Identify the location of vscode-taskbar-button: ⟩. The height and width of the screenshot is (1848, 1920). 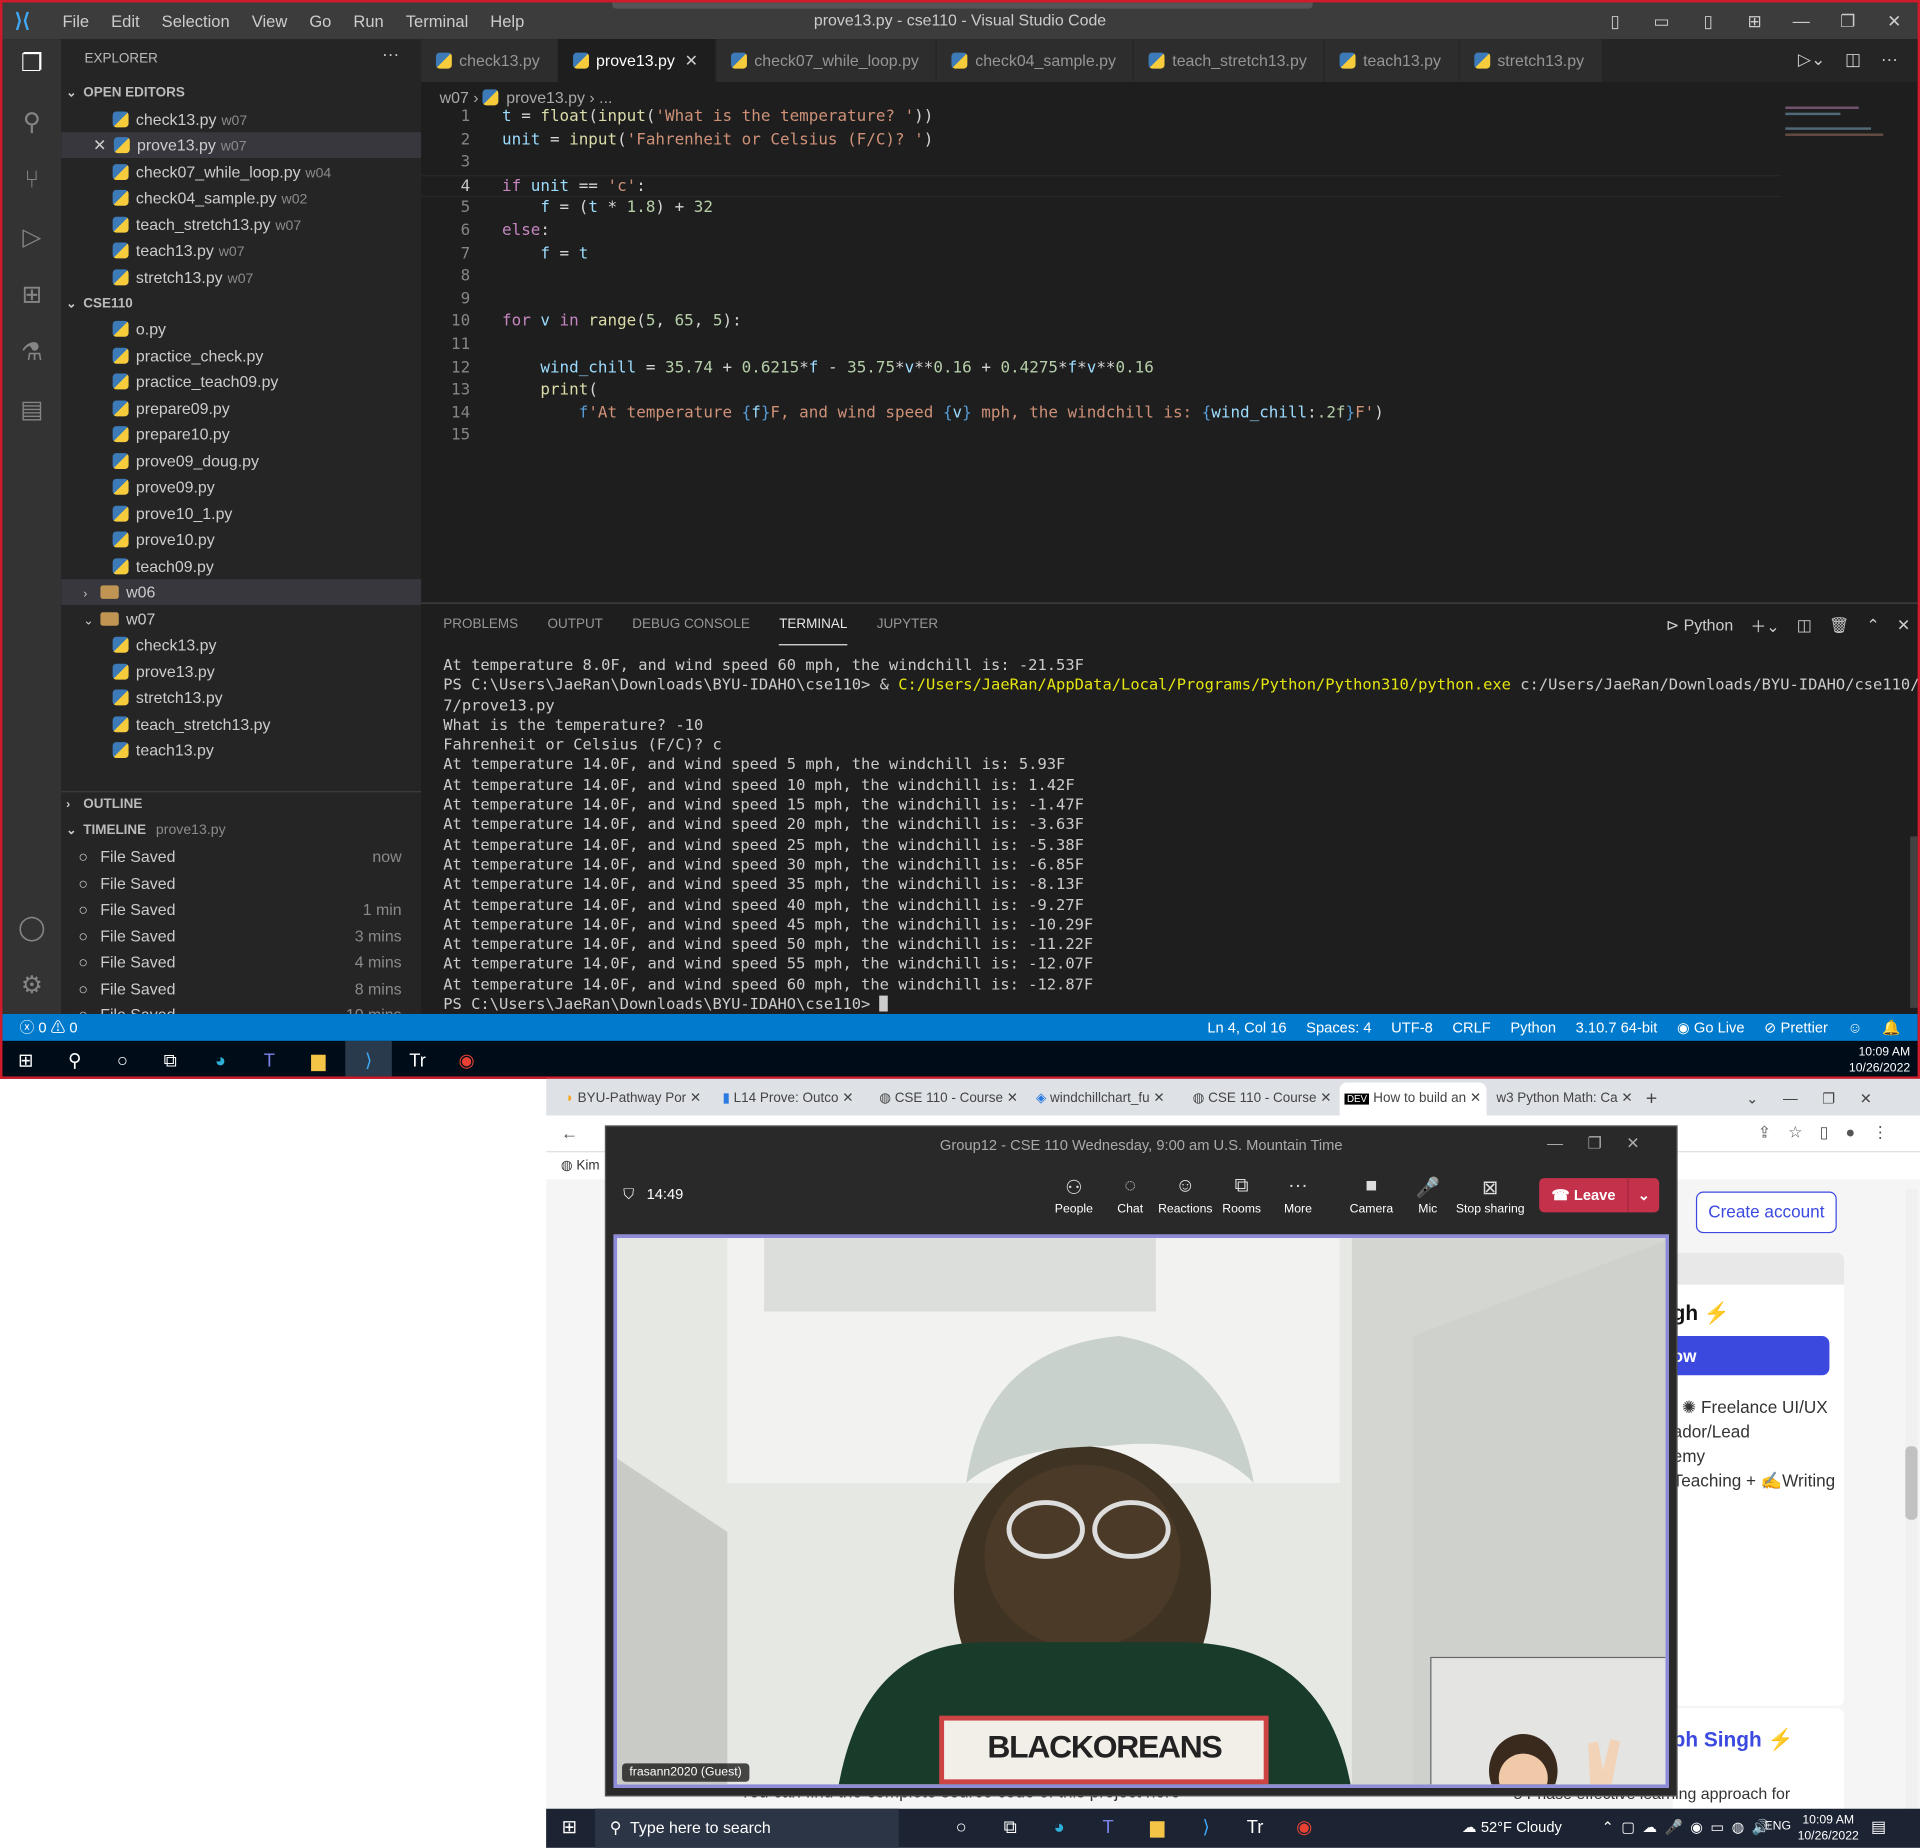
(368, 1058).